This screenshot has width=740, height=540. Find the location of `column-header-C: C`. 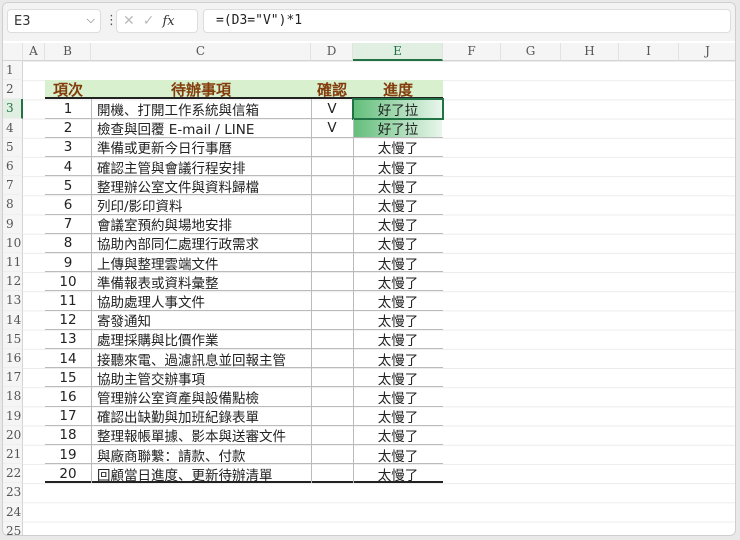

column-header-C: C is located at coordinates (201, 52).